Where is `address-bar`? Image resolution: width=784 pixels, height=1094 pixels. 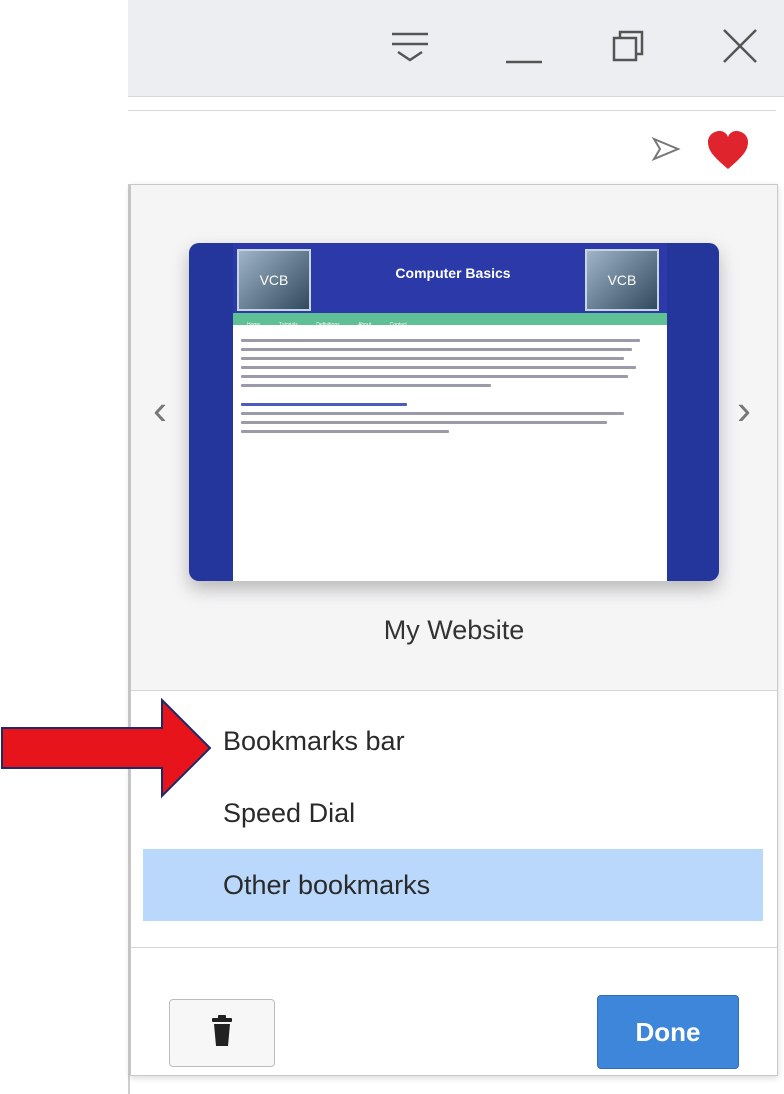 address-bar is located at coordinates (452, 147).